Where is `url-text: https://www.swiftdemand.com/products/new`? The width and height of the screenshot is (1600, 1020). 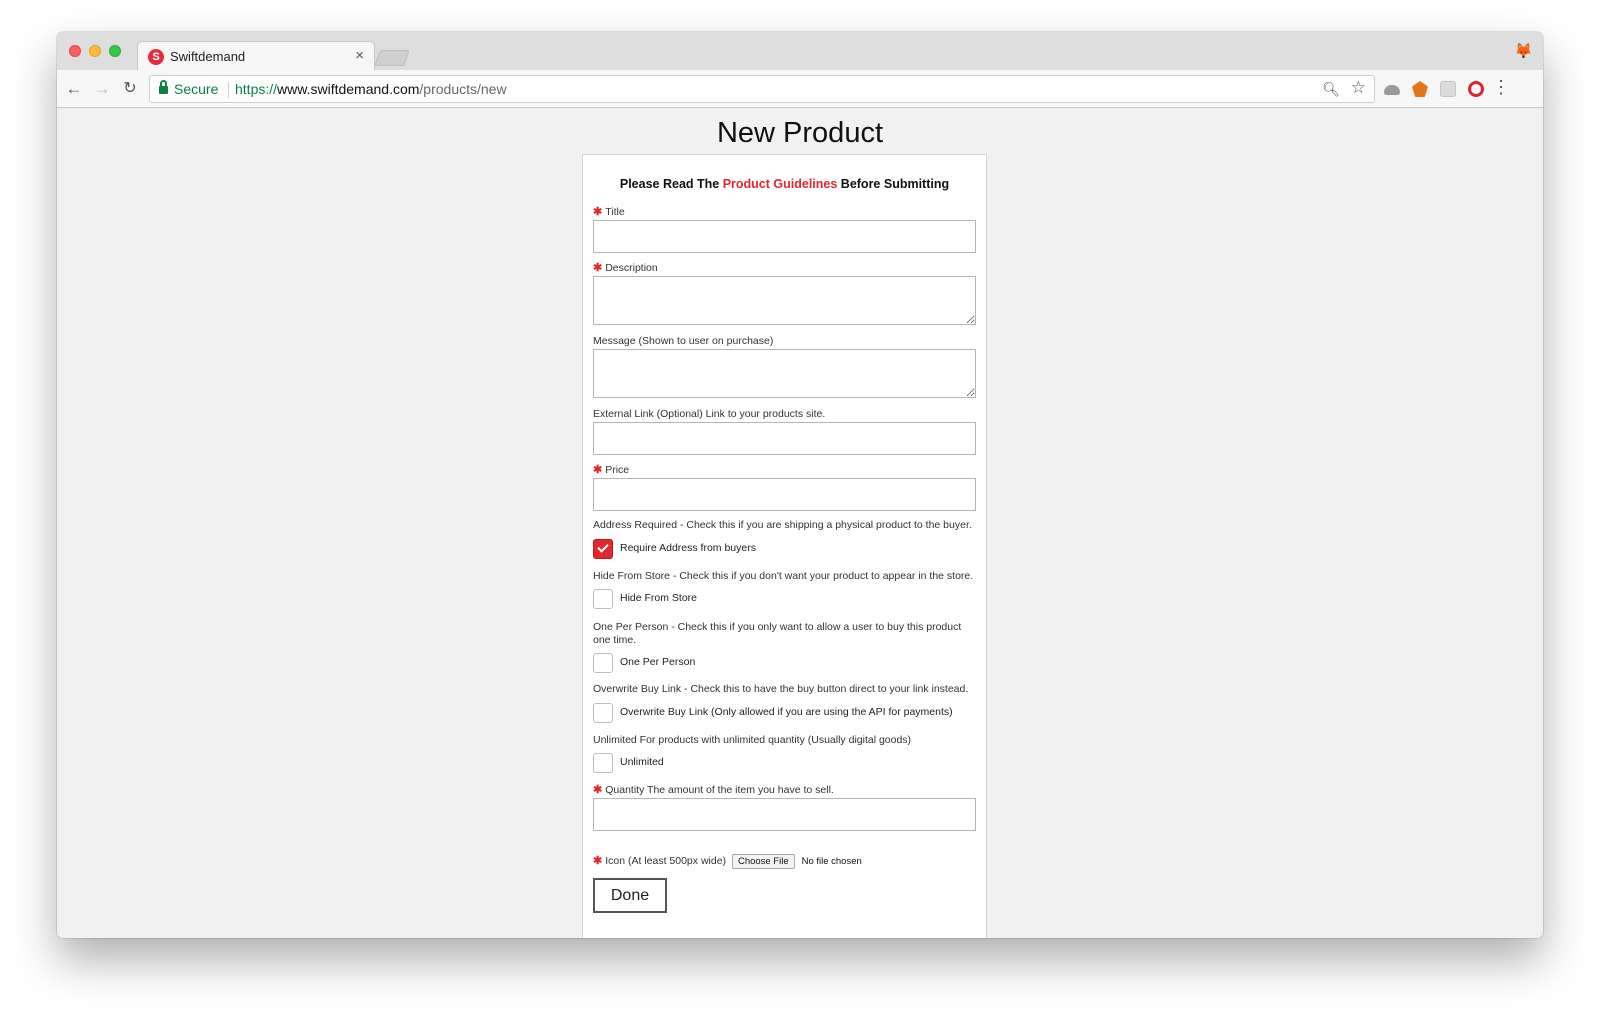
url-text: https://www.swiftdemand.com/products/new is located at coordinates (371, 89).